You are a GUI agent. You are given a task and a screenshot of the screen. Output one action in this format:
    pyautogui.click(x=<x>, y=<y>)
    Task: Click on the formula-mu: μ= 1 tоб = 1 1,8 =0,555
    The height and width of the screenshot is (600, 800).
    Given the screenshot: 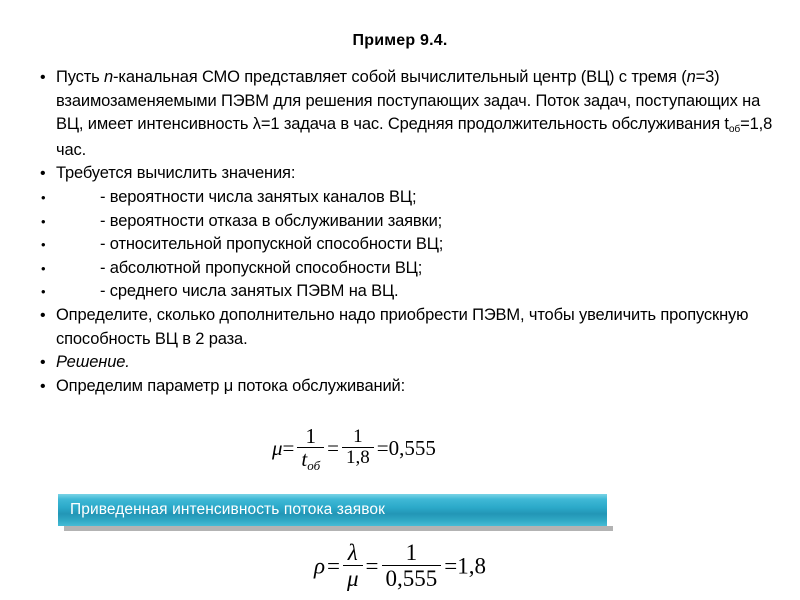 What is the action you would take?
    pyautogui.click(x=354, y=448)
    